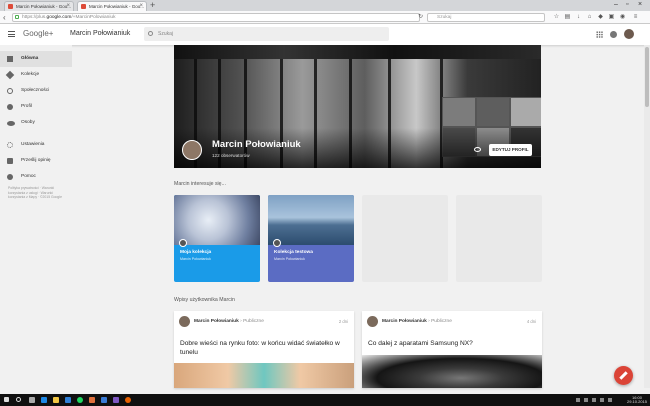  What do you see at coordinates (627, 5) in the screenshot?
I see `maximize-icon: ▫` at bounding box center [627, 5].